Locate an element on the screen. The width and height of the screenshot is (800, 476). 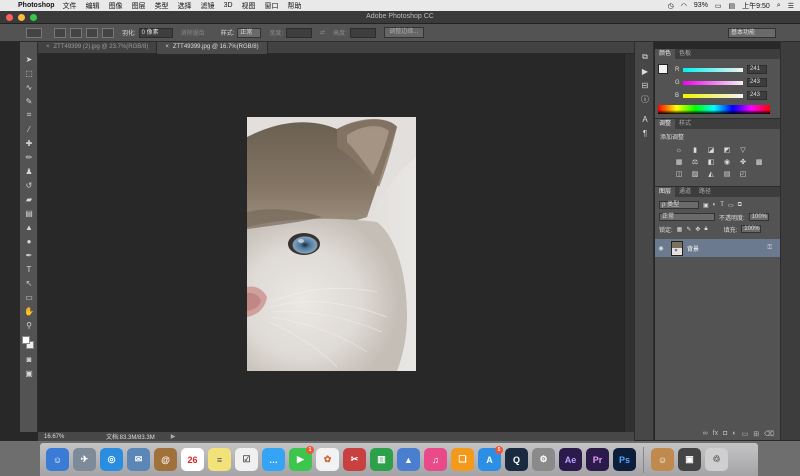
history-panel-icon: ⧉ is located at coordinates (645, 57).